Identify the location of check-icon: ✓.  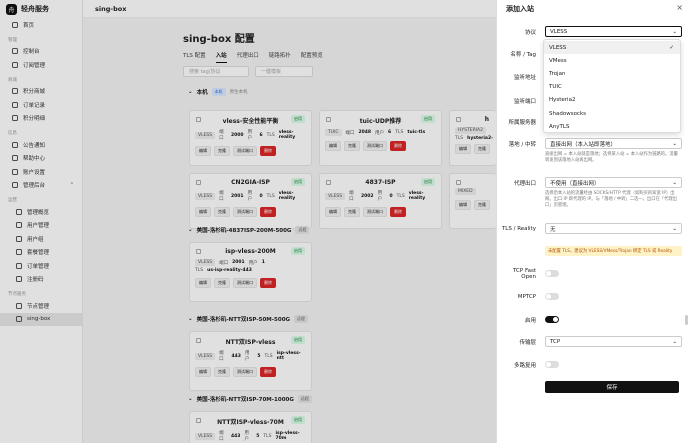
(671, 47).